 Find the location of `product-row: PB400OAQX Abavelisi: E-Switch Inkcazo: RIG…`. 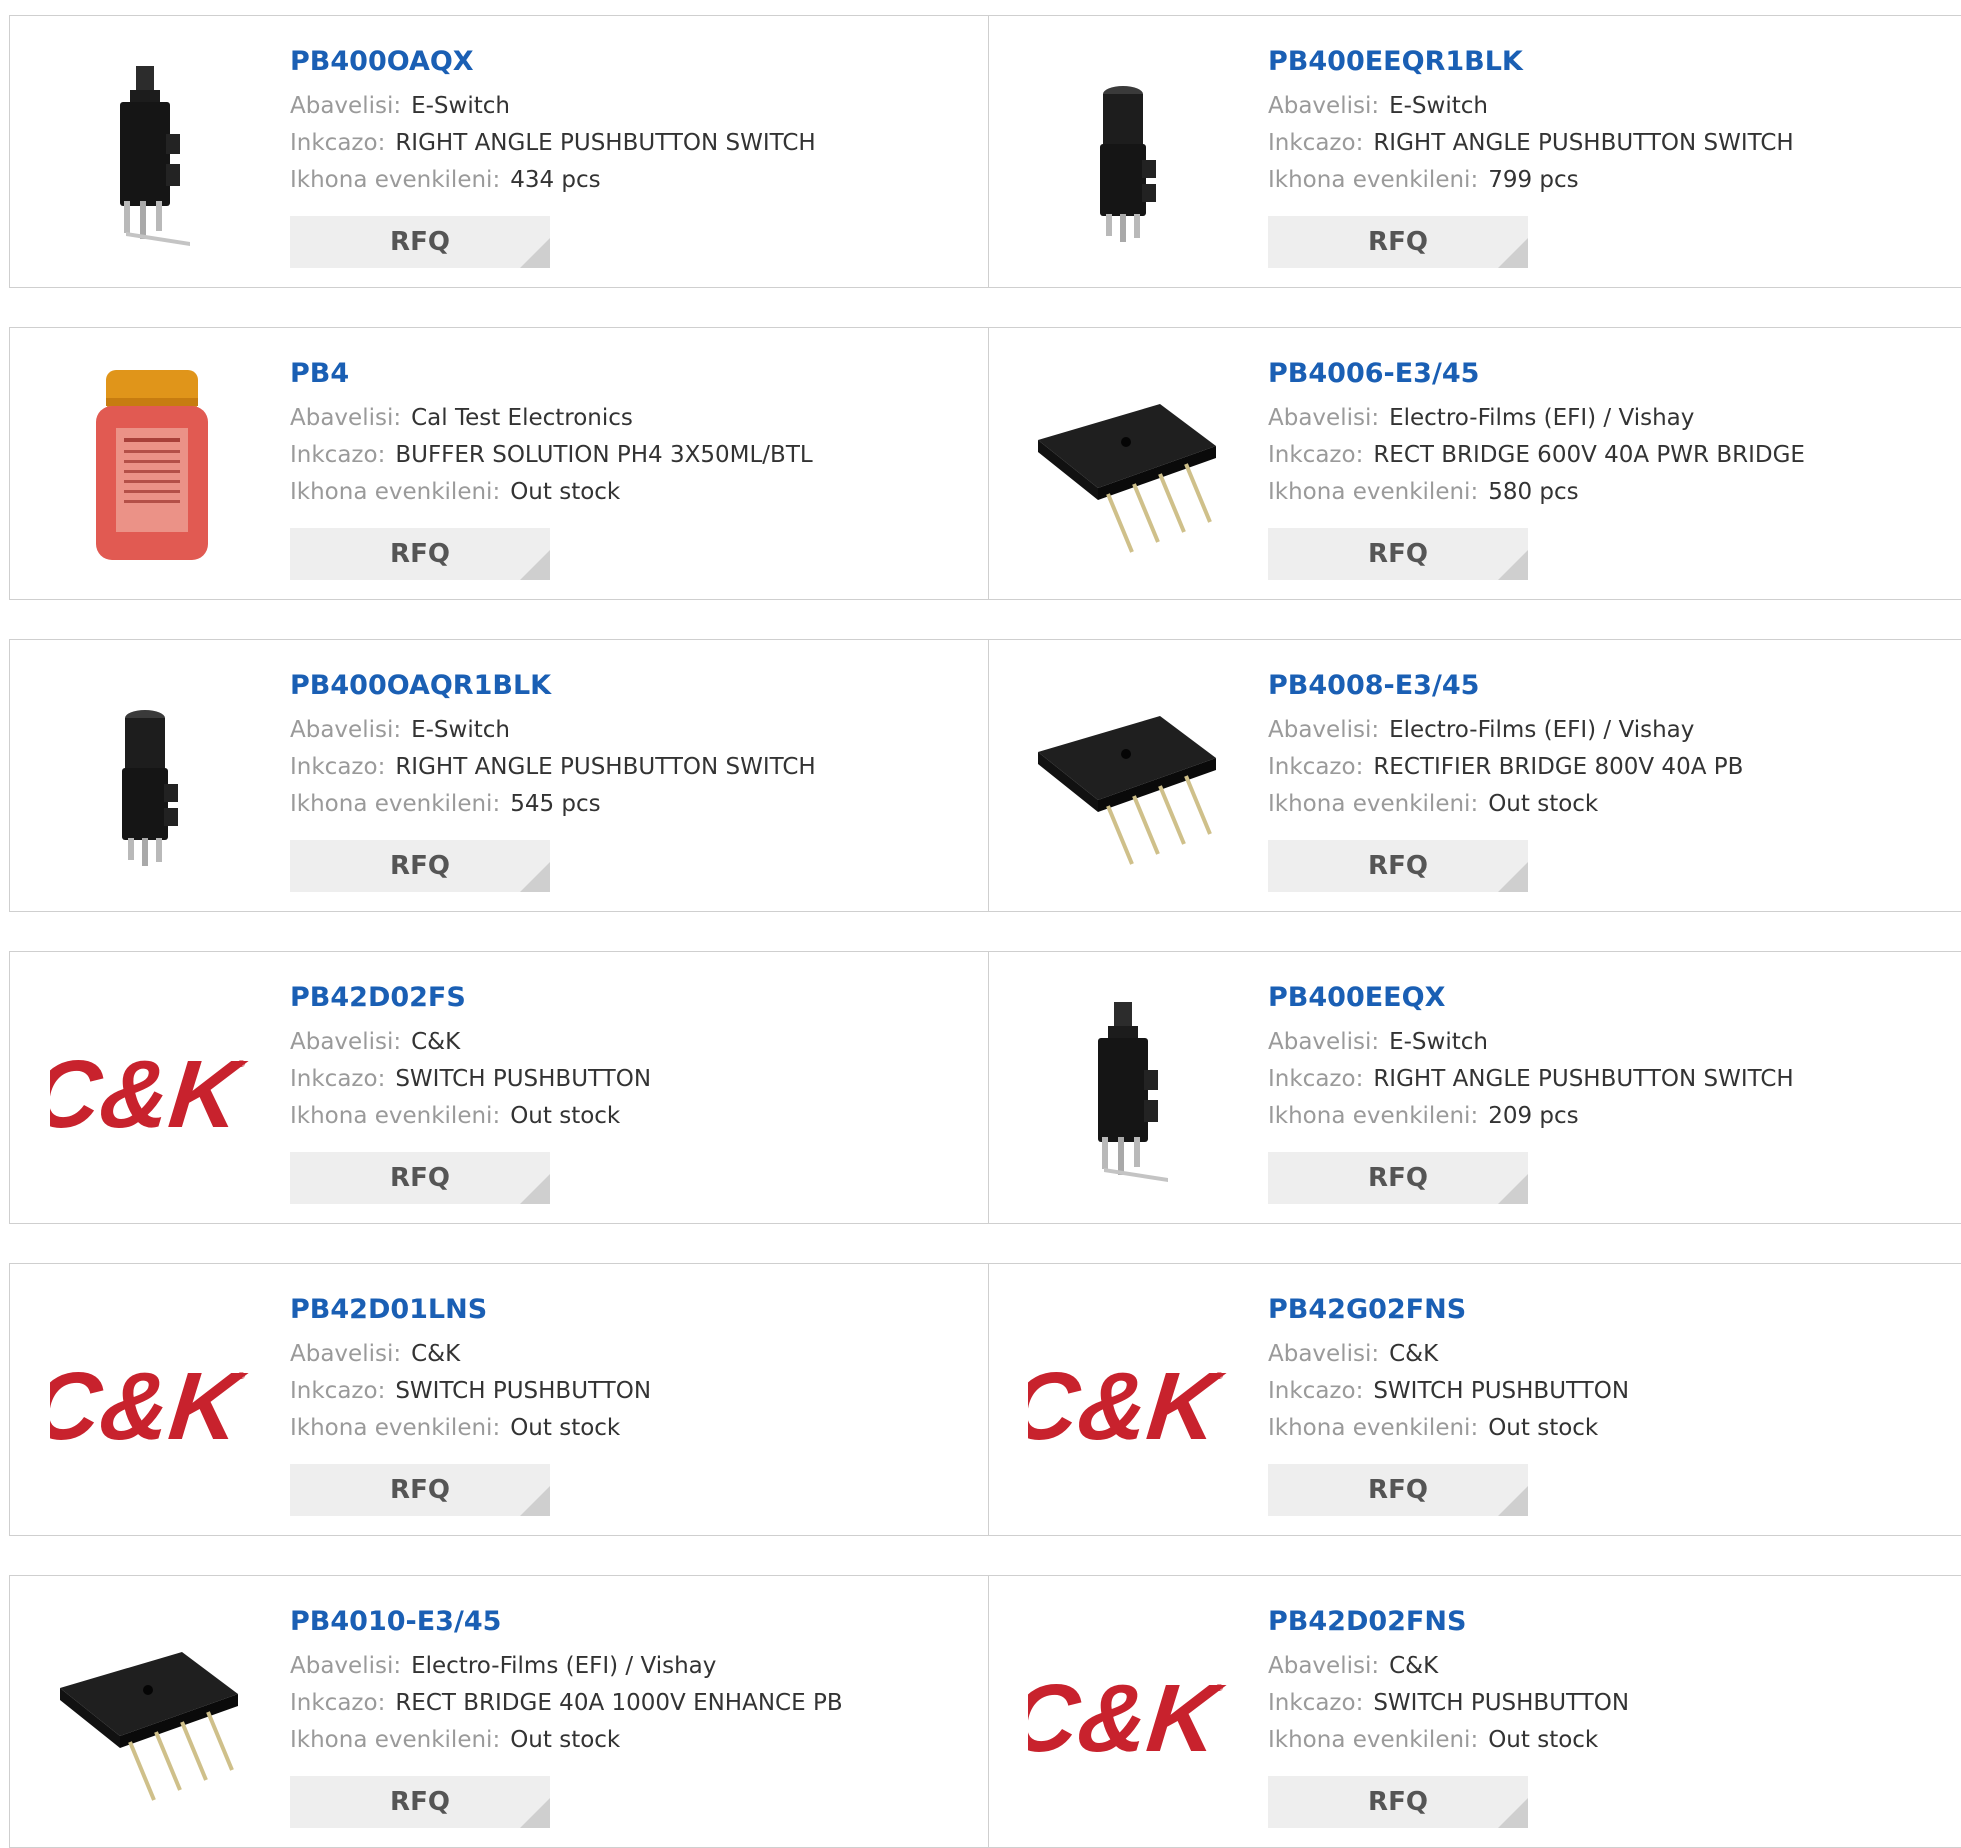

product-row: PB400OAQX Abavelisi: E-Switch Inkcazo: RIG… is located at coordinates (985, 151).